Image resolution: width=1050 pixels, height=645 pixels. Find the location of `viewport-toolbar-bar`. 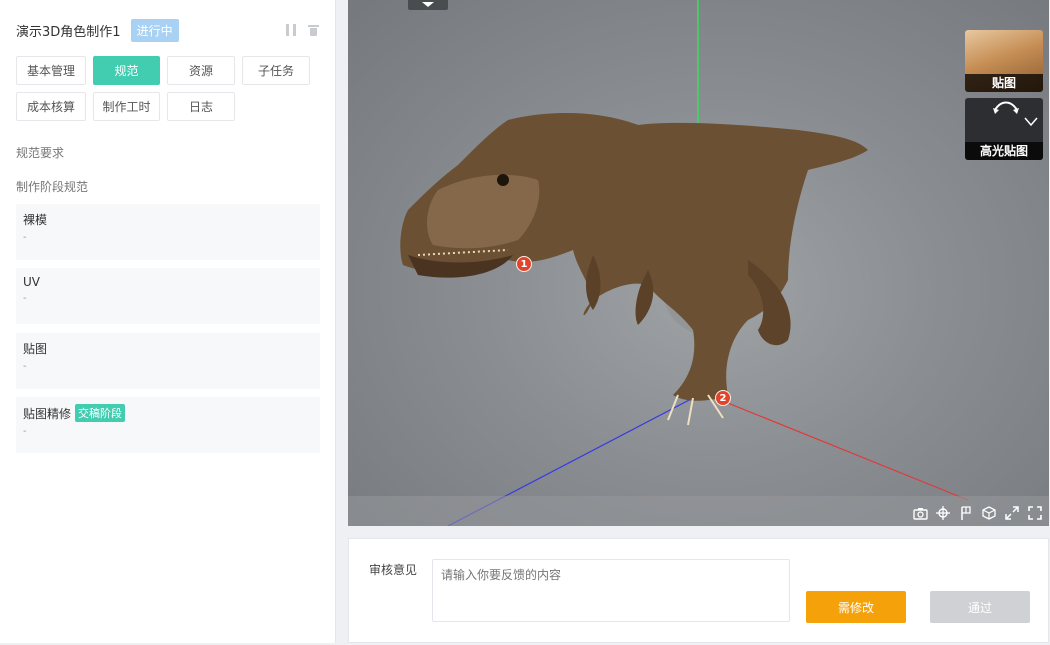

viewport-toolbar-bar is located at coordinates (698, 511).